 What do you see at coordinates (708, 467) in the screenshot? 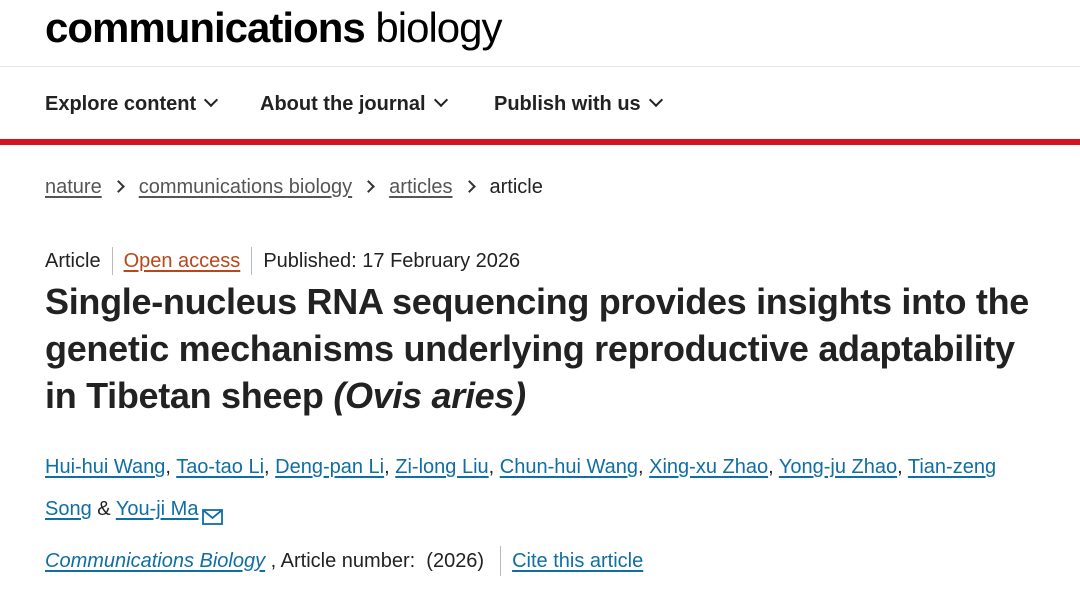
I see `author-link: Xing-xu Zhao` at bounding box center [708, 467].